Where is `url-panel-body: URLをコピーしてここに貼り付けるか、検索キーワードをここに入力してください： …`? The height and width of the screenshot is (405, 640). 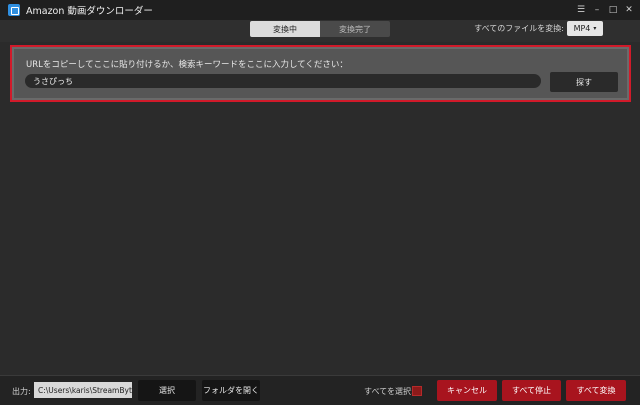
url-panel-body: URLをコピーしてここに貼り付けるか、検索キーワードをここに入力してください： … is located at coordinates (320, 73).